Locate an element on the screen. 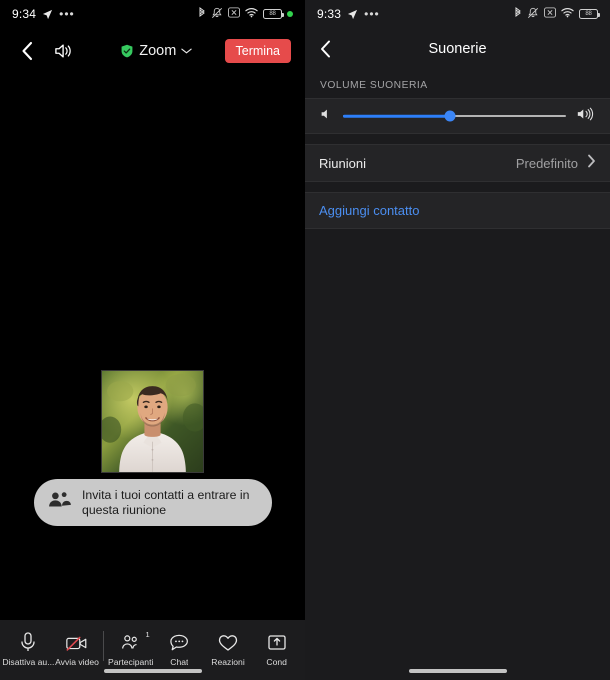 This screenshot has width=610, height=680. status-bar-right: 88 is located at coordinates (245, 14).